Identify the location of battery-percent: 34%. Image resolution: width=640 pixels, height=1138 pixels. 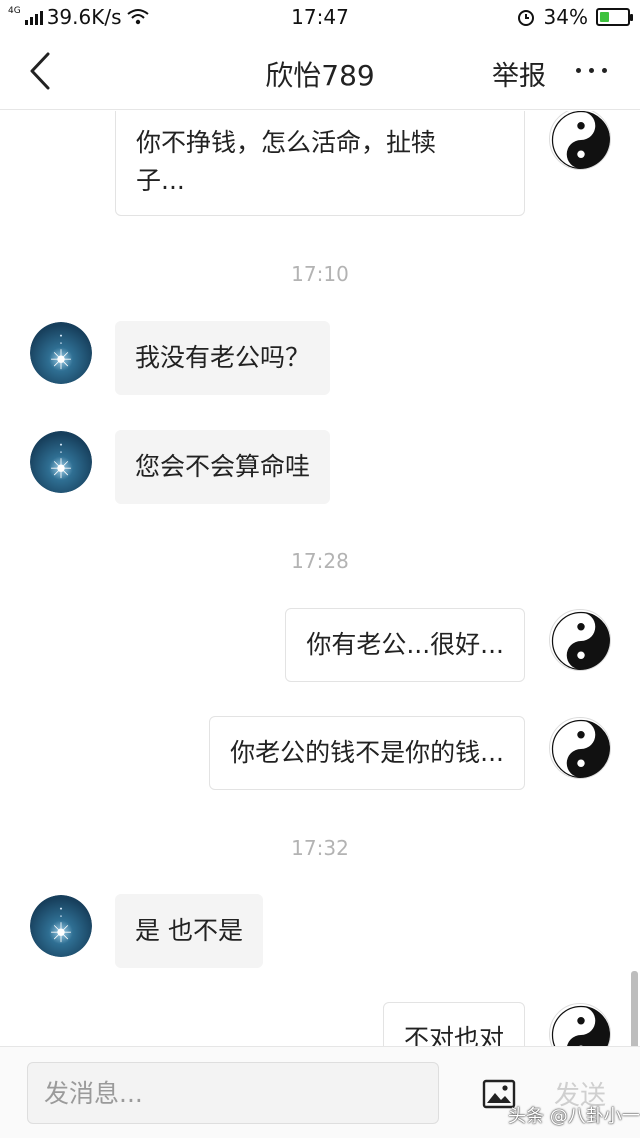
(565, 17).